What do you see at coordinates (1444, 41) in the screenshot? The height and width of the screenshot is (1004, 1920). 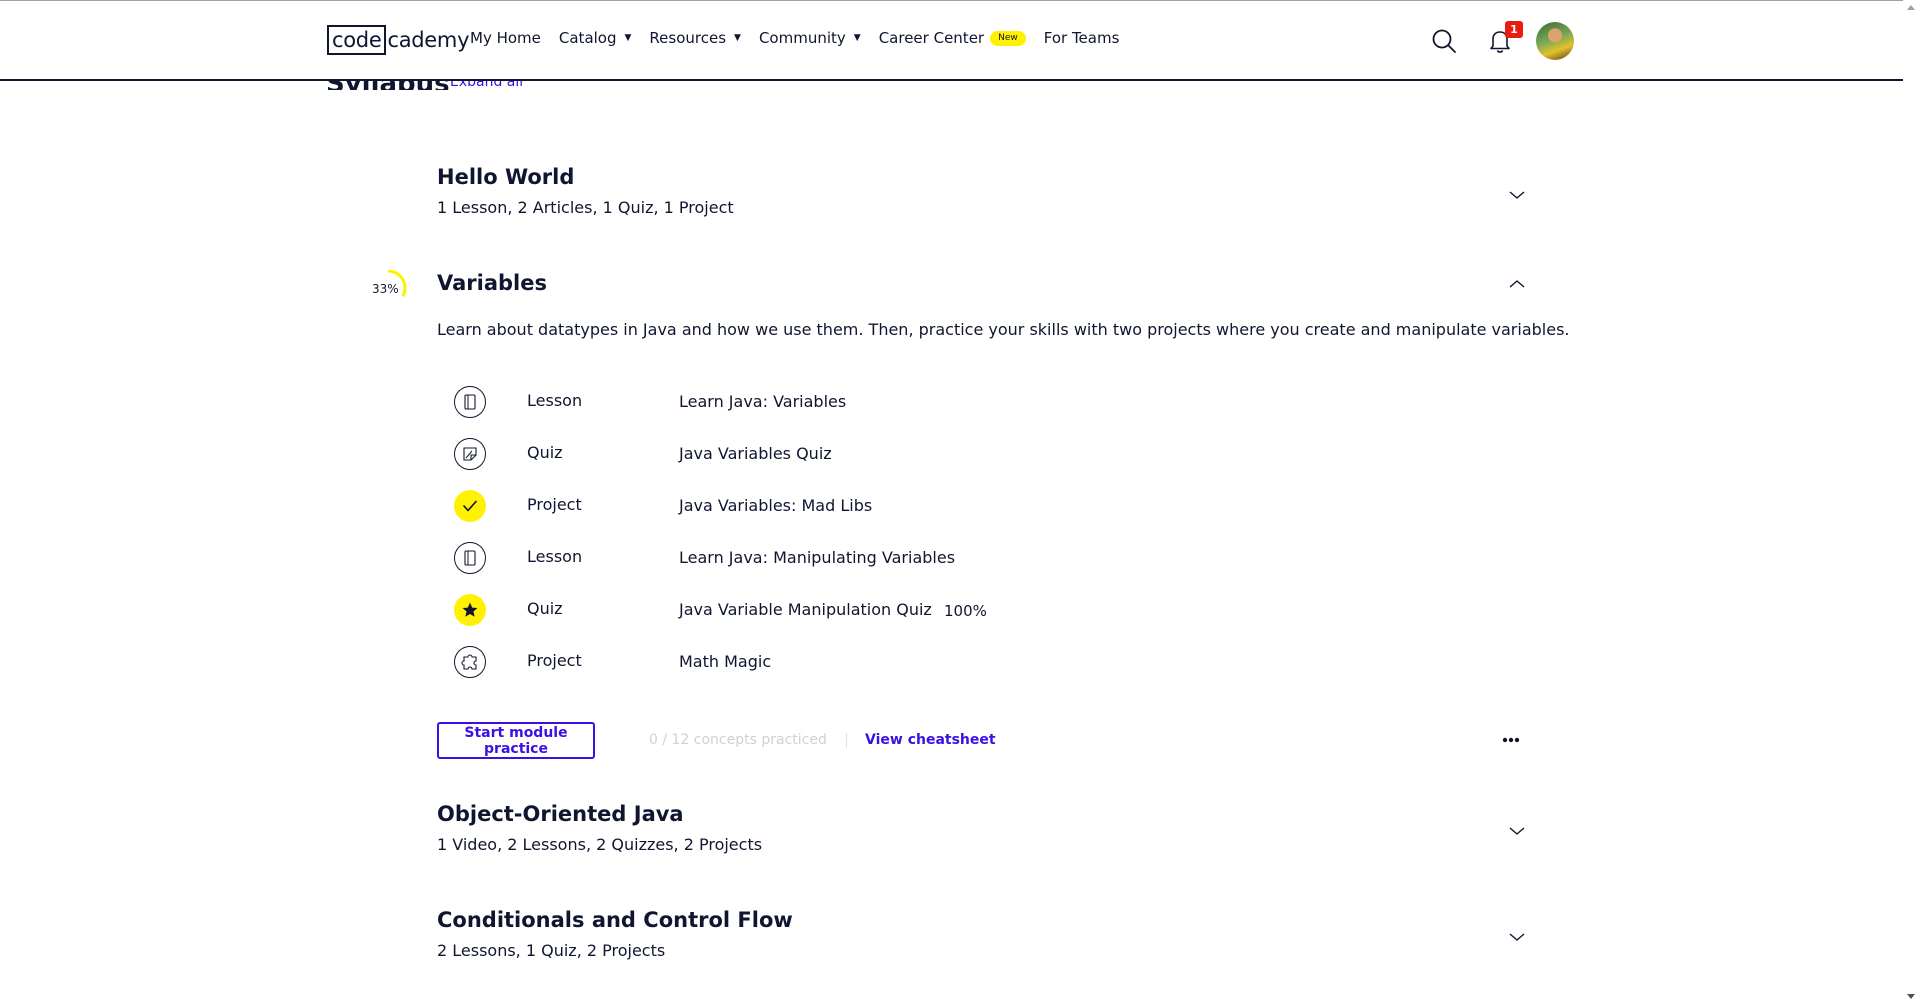 I see `search-icon` at bounding box center [1444, 41].